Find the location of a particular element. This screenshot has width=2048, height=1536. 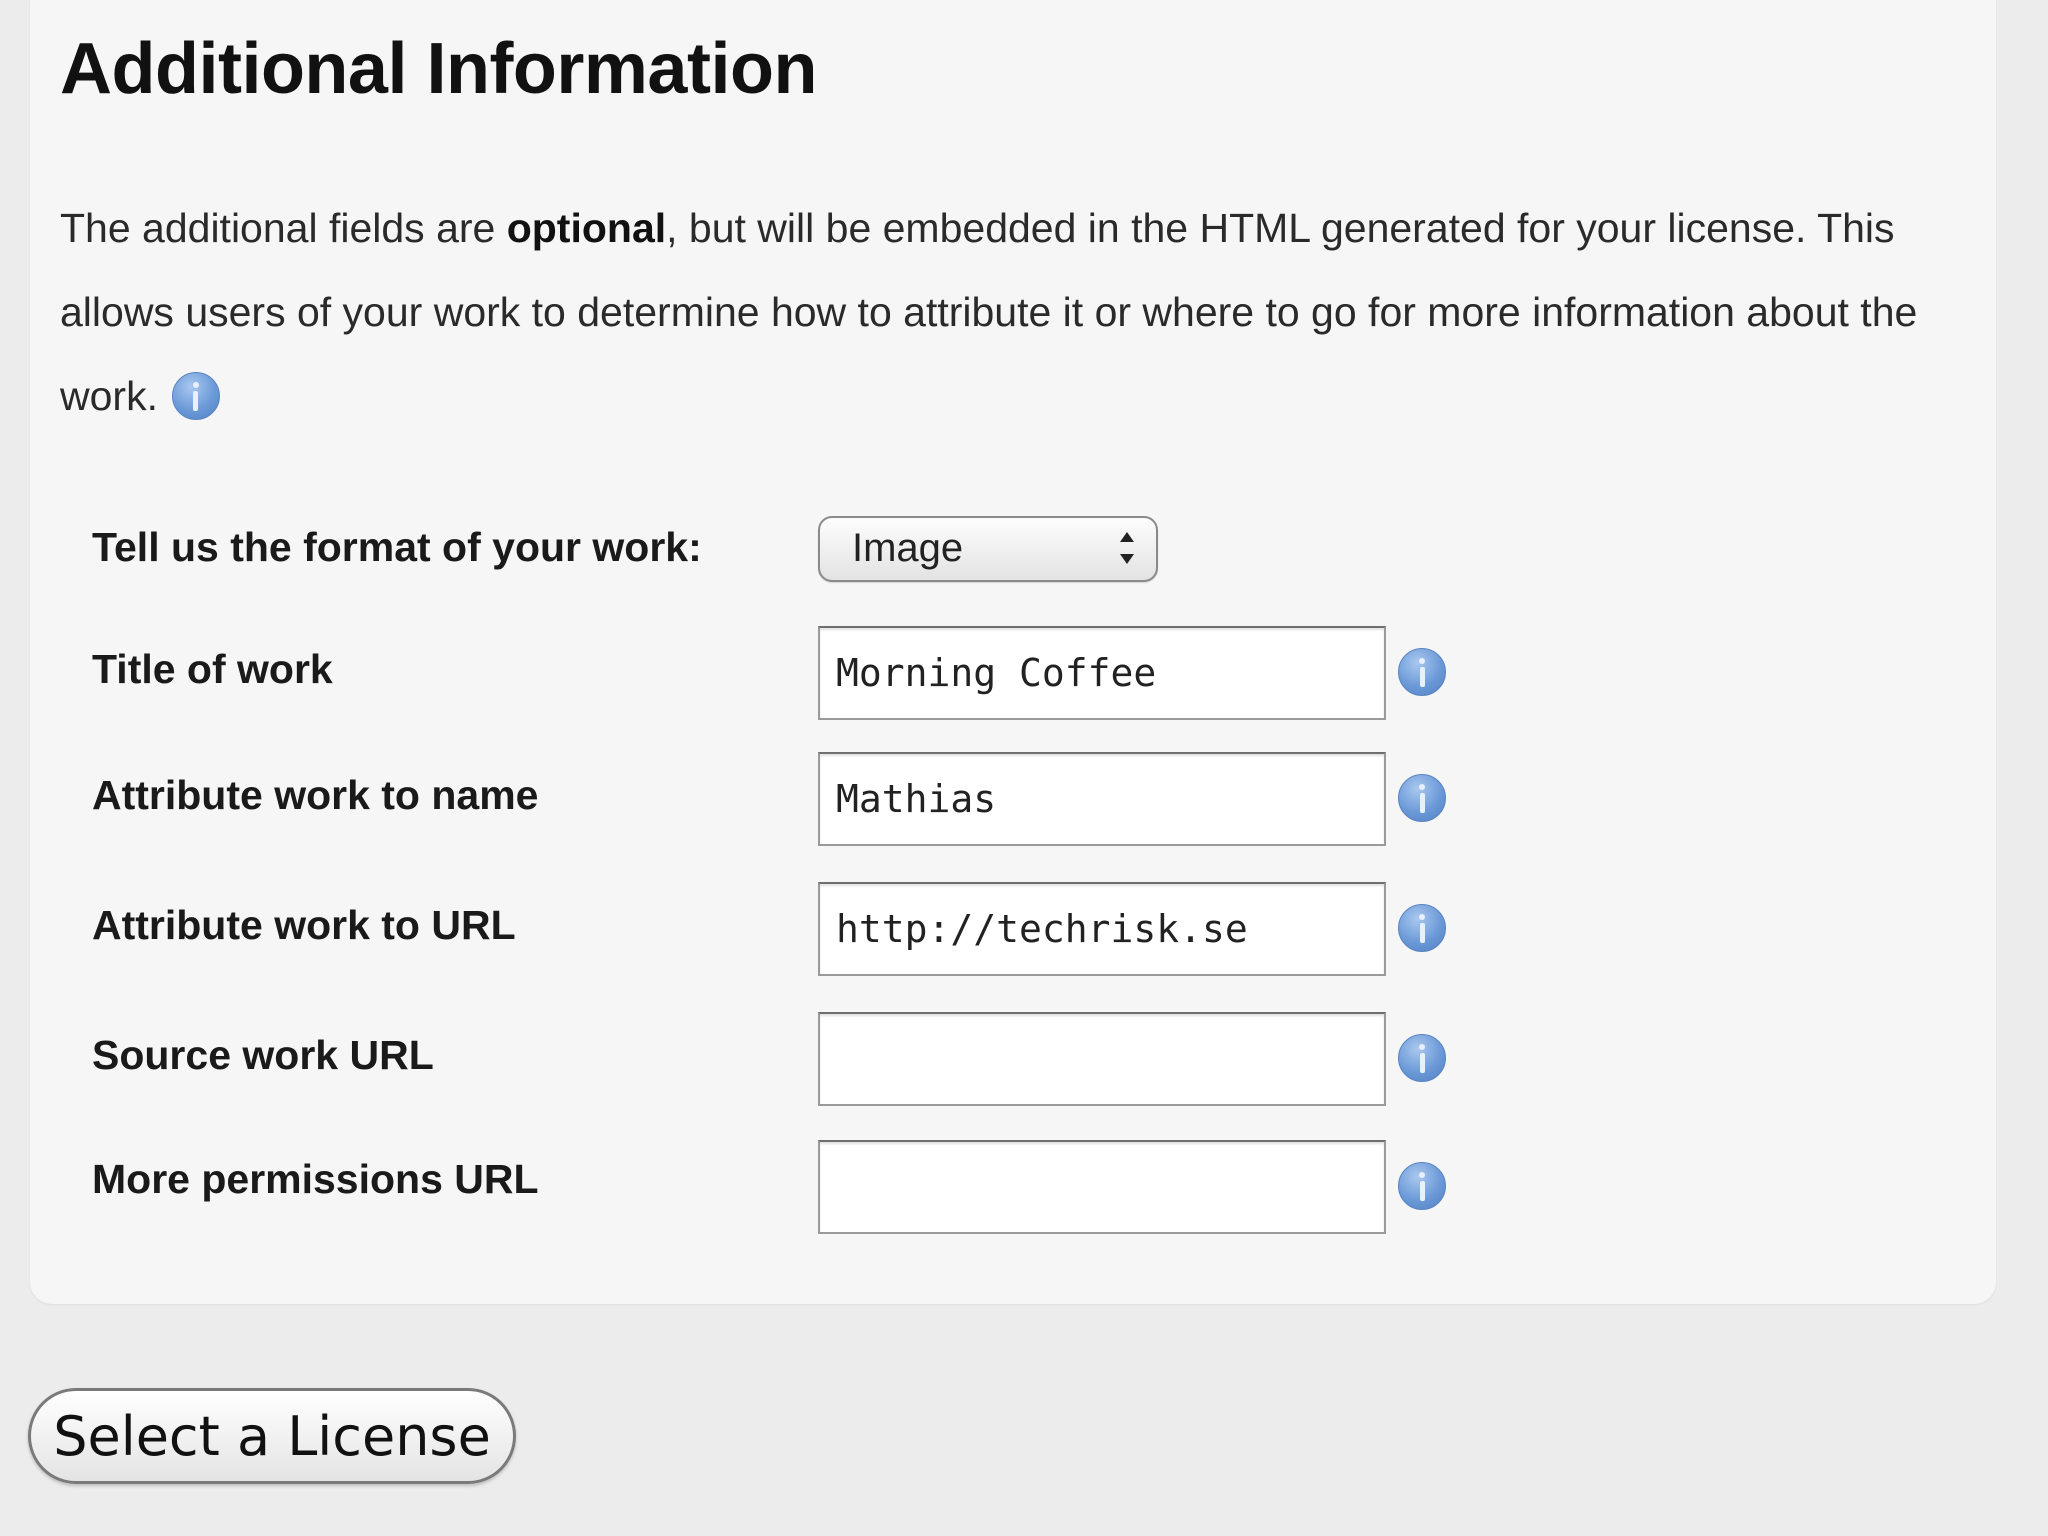

intro-text-start: The additional fields are is located at coordinates (283, 228).